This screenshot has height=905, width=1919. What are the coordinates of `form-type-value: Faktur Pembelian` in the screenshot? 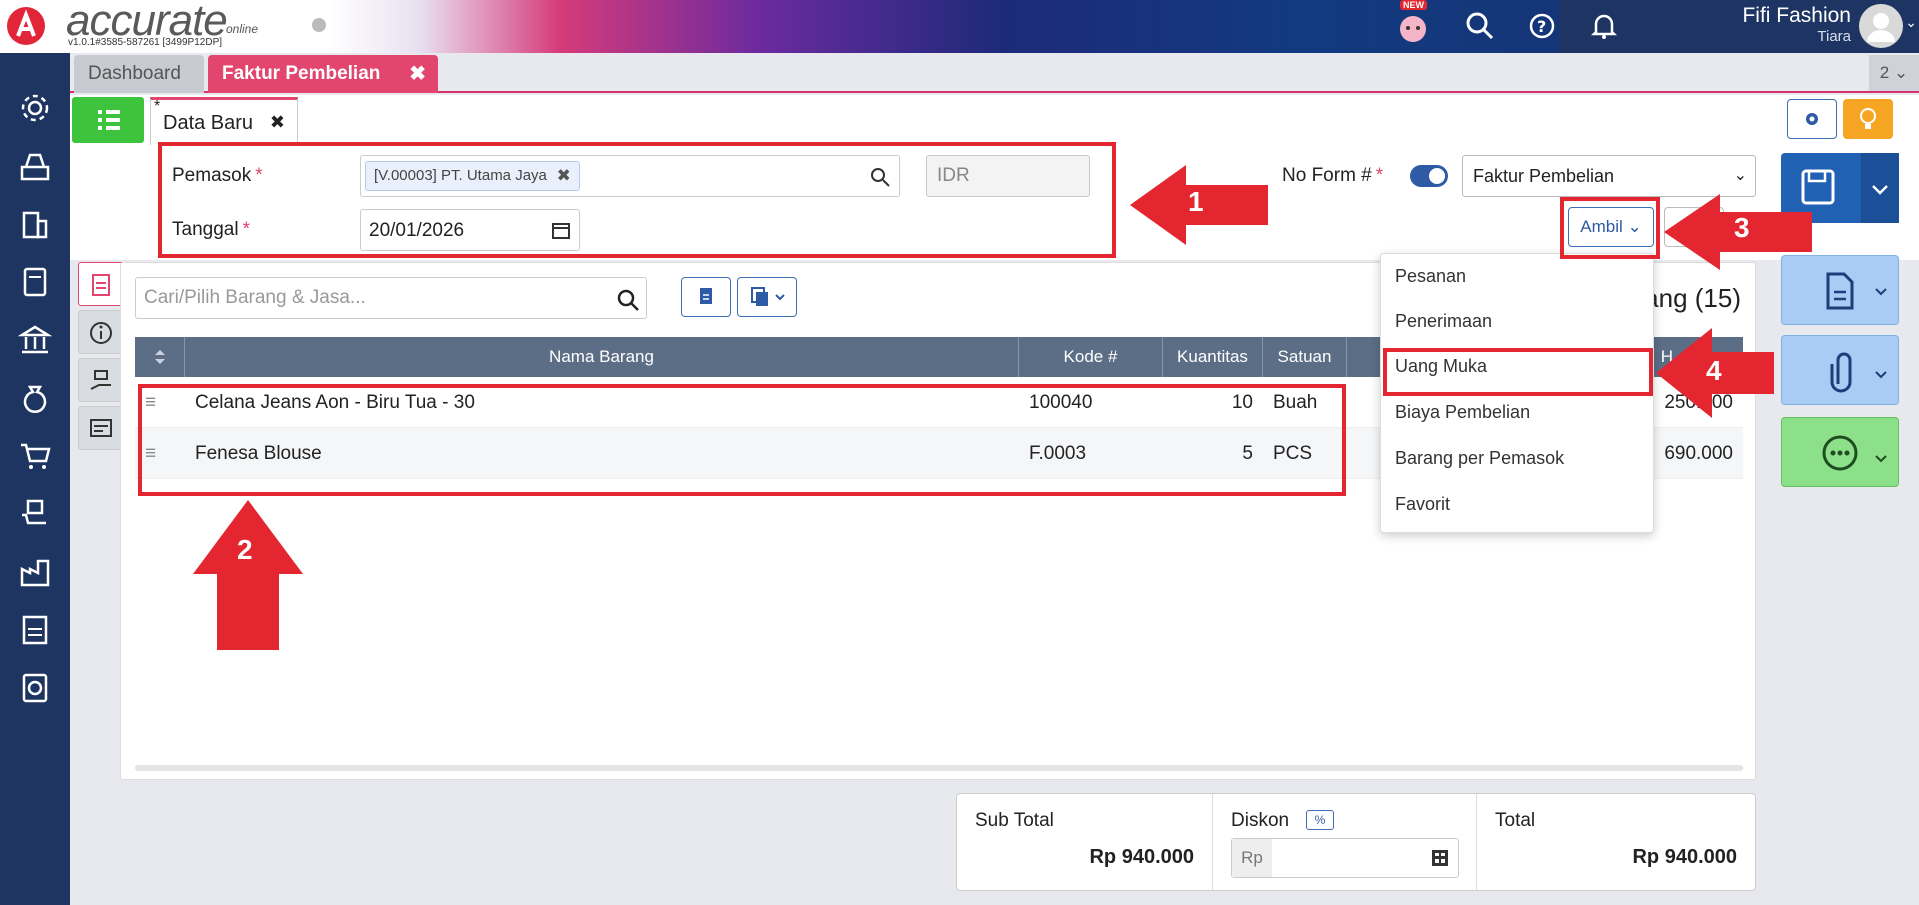 It's located at (1544, 176).